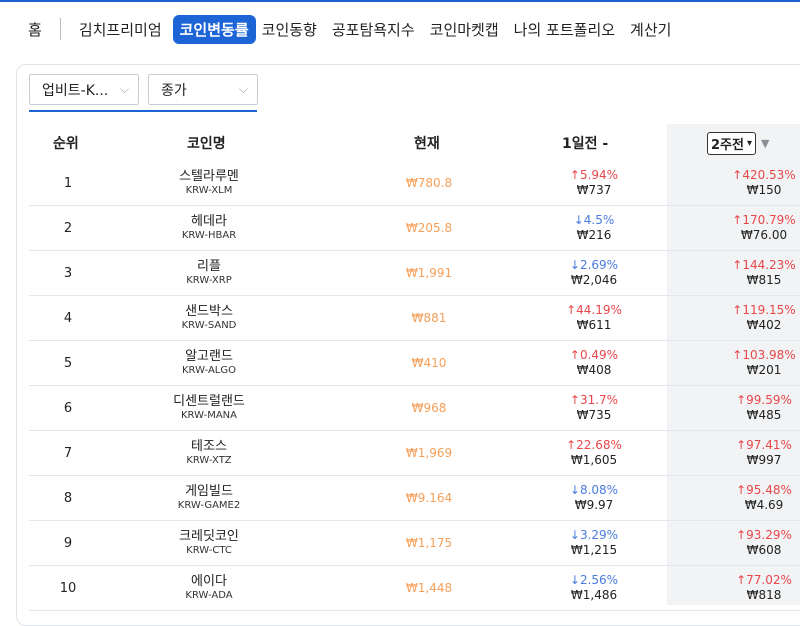  I want to click on rank-cell: 6, so click(68, 408).